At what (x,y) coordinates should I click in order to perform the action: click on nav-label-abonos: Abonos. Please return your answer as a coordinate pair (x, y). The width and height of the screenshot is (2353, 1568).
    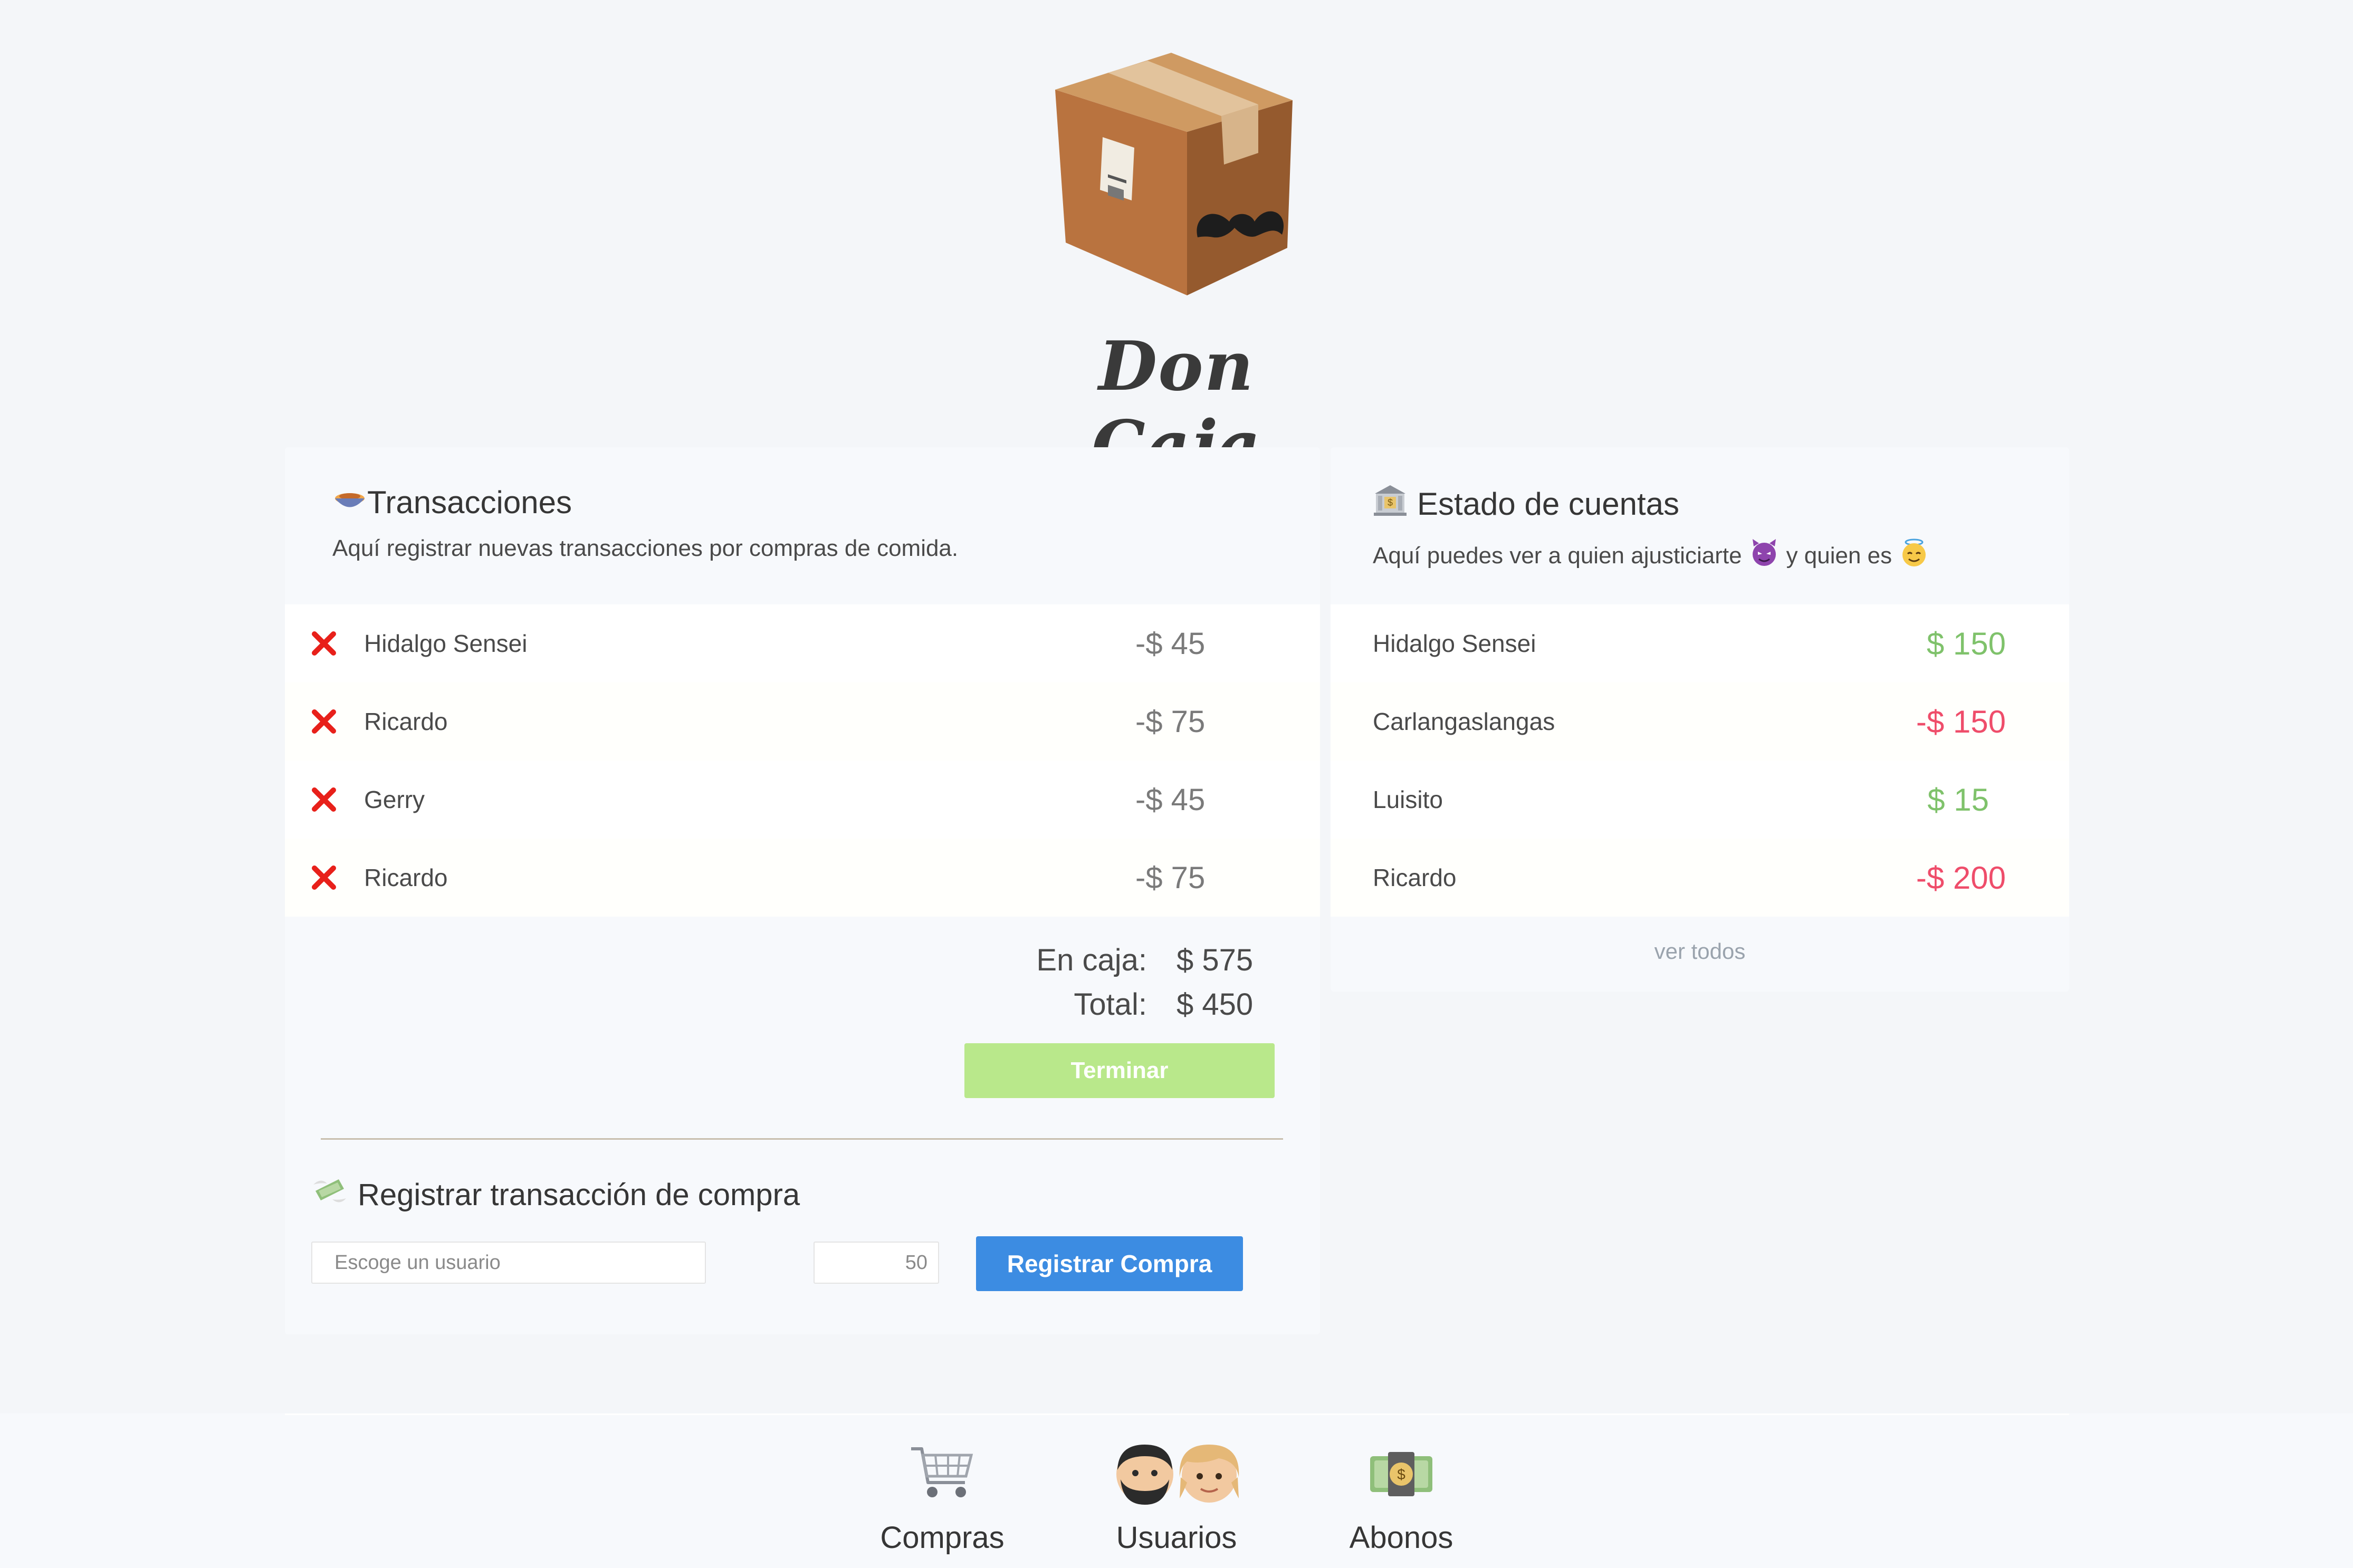
    Looking at the image, I should click on (1401, 1538).